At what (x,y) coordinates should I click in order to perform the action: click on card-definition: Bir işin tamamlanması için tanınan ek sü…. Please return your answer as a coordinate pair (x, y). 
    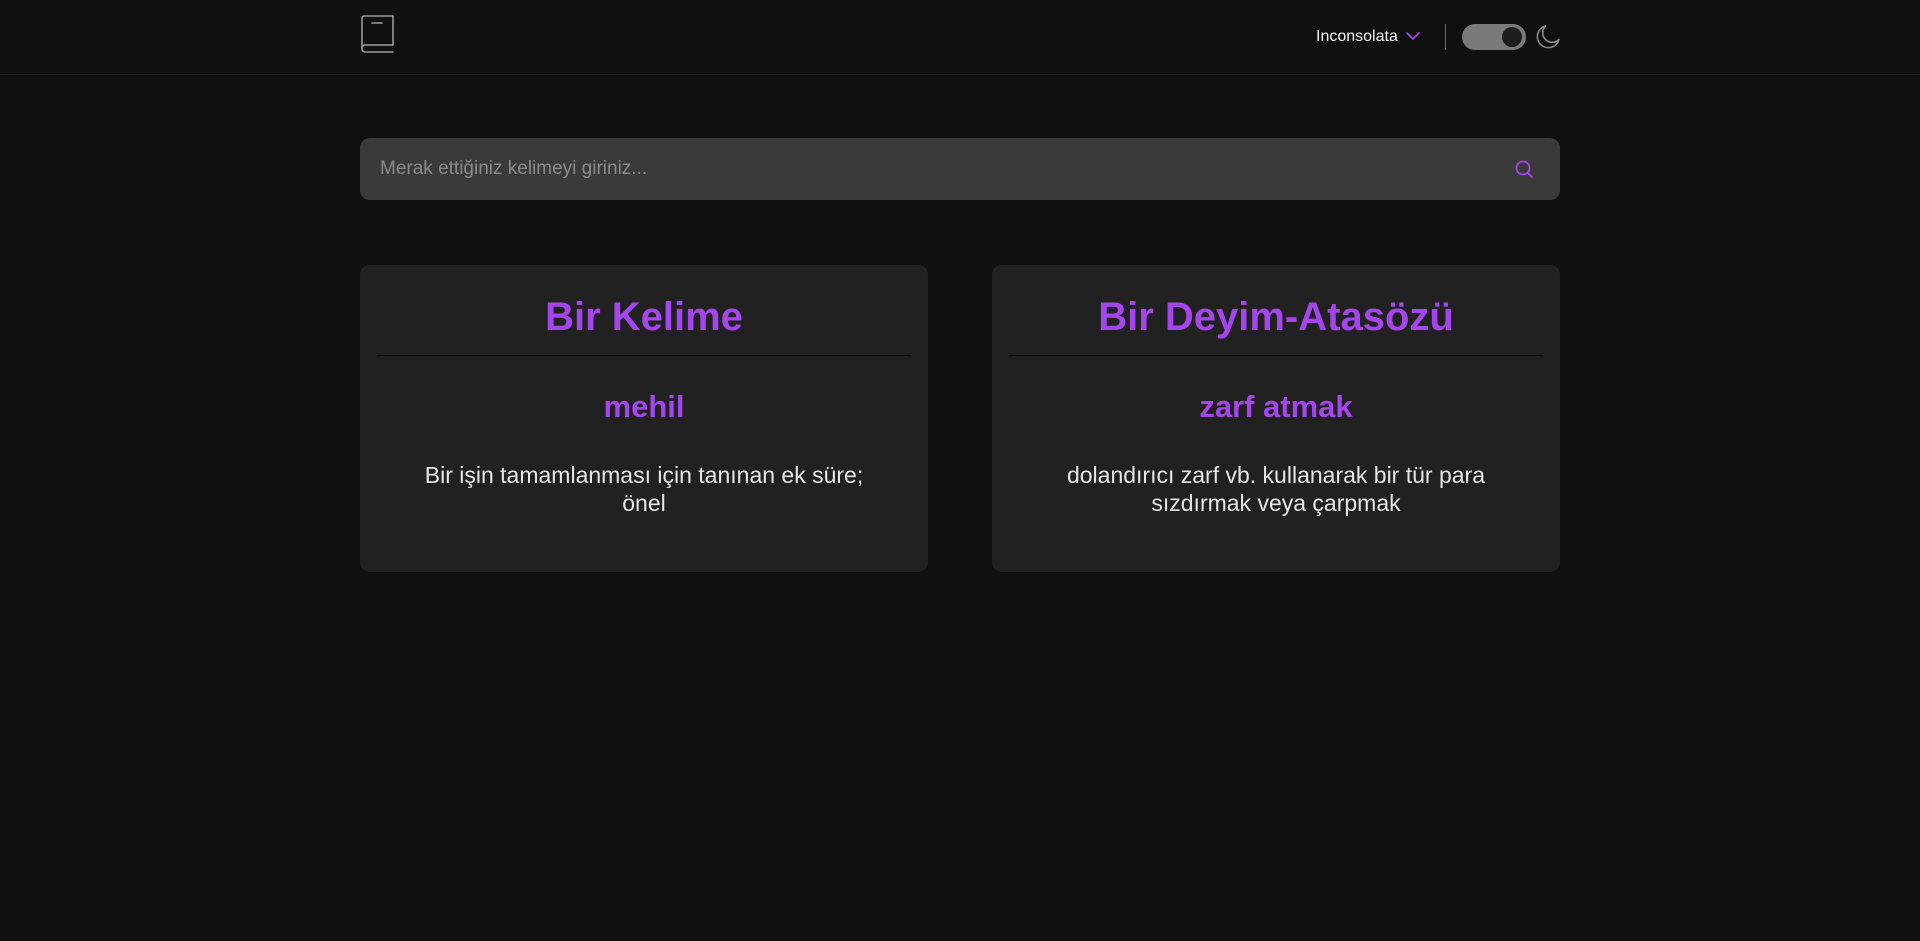
    Looking at the image, I should click on (644, 489).